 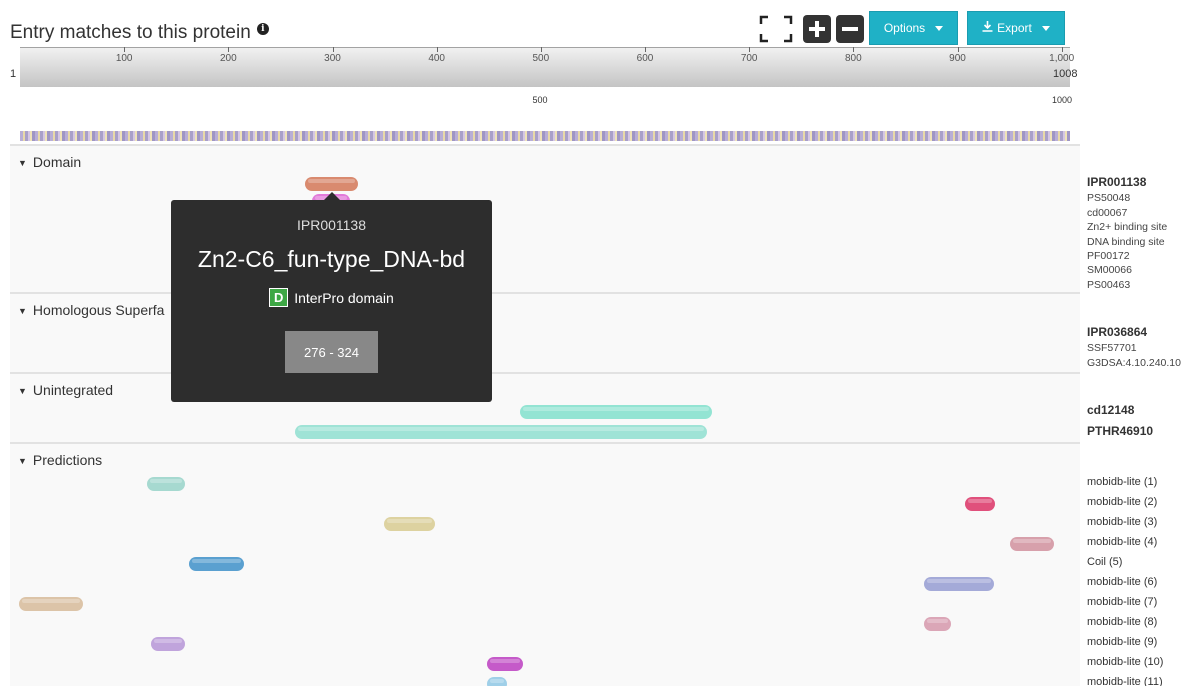 What do you see at coordinates (279, 297) in the screenshot?
I see `domain-badge-icon: D` at bounding box center [279, 297].